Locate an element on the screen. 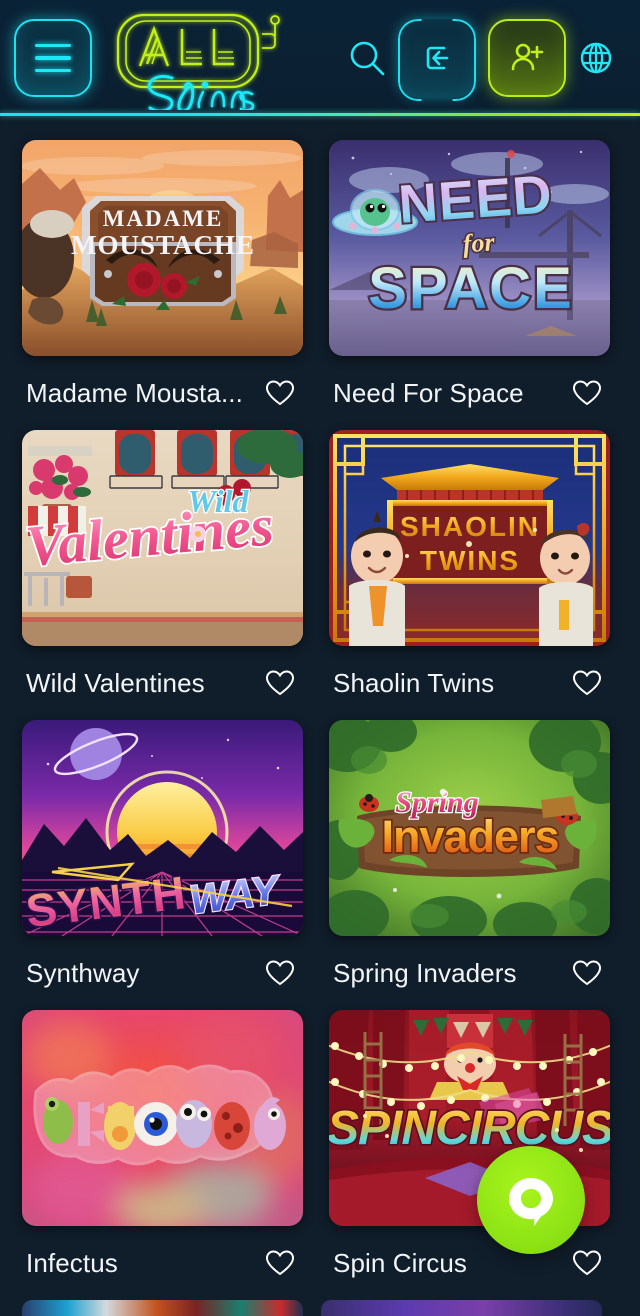 This screenshot has height=1316, width=640. svg-text: TWINS is located at coordinates (470, 560).